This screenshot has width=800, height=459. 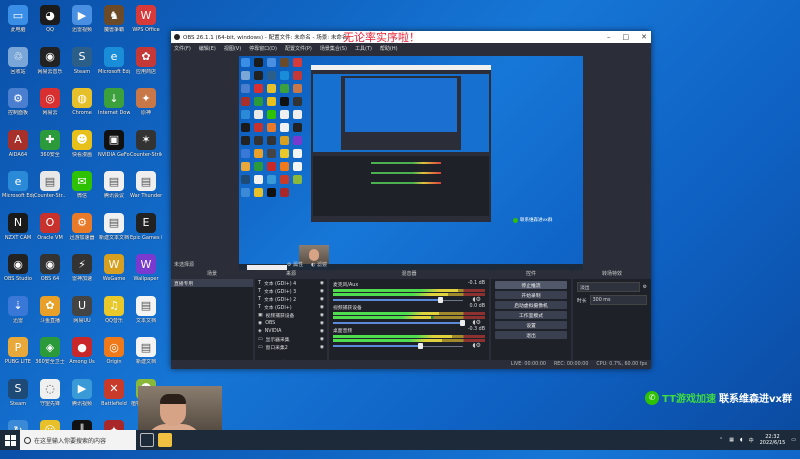 I want to click on minimize-button: –, so click(x=609, y=37).